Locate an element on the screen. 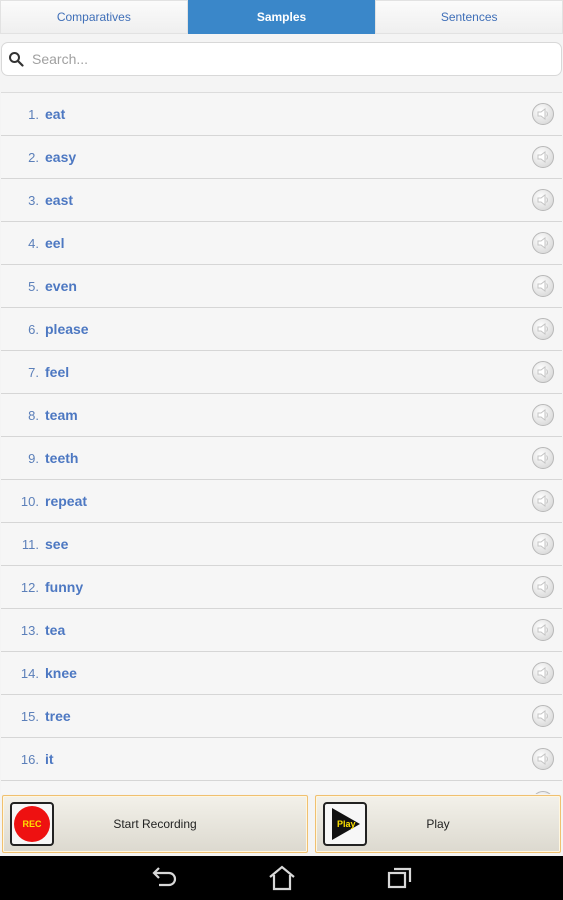 This screenshot has width=563, height=900. item-word: eel is located at coordinates (55, 243).